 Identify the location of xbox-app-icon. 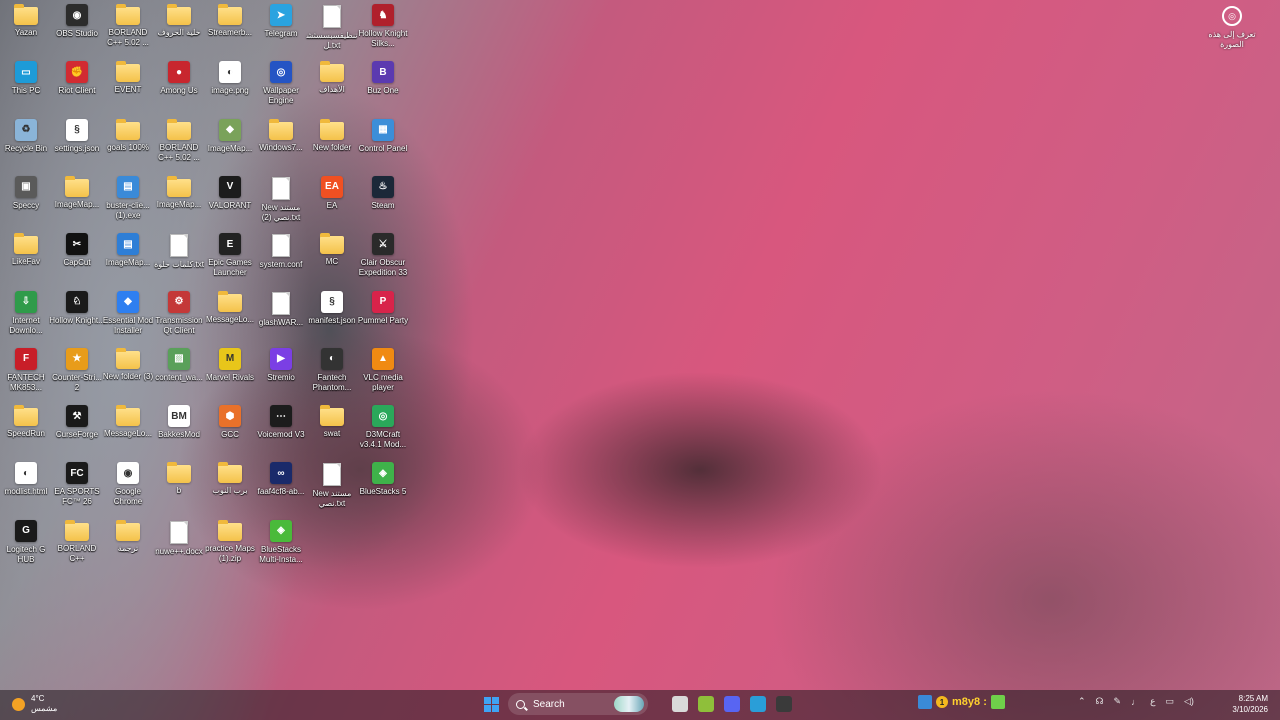
(706, 704).